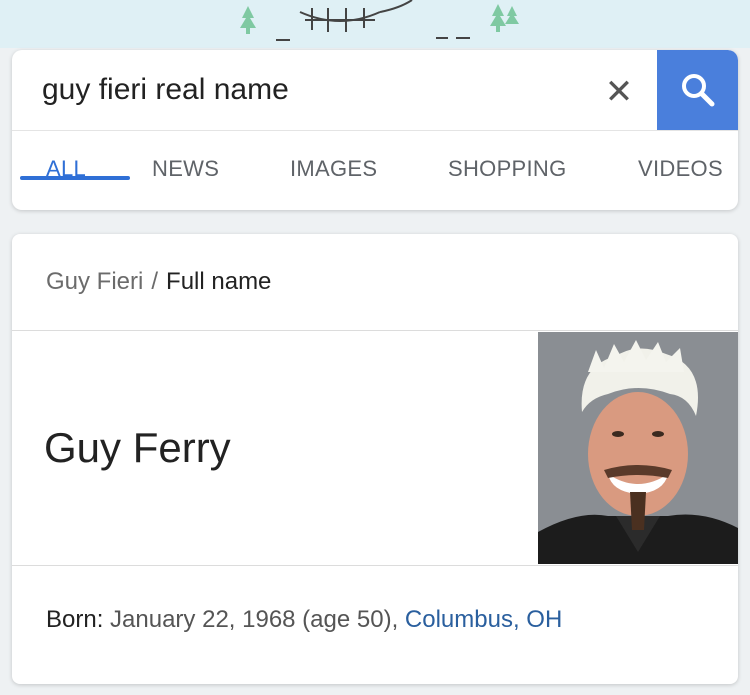 The image size is (750, 695). I want to click on active-tab-indicator, so click(75, 178).